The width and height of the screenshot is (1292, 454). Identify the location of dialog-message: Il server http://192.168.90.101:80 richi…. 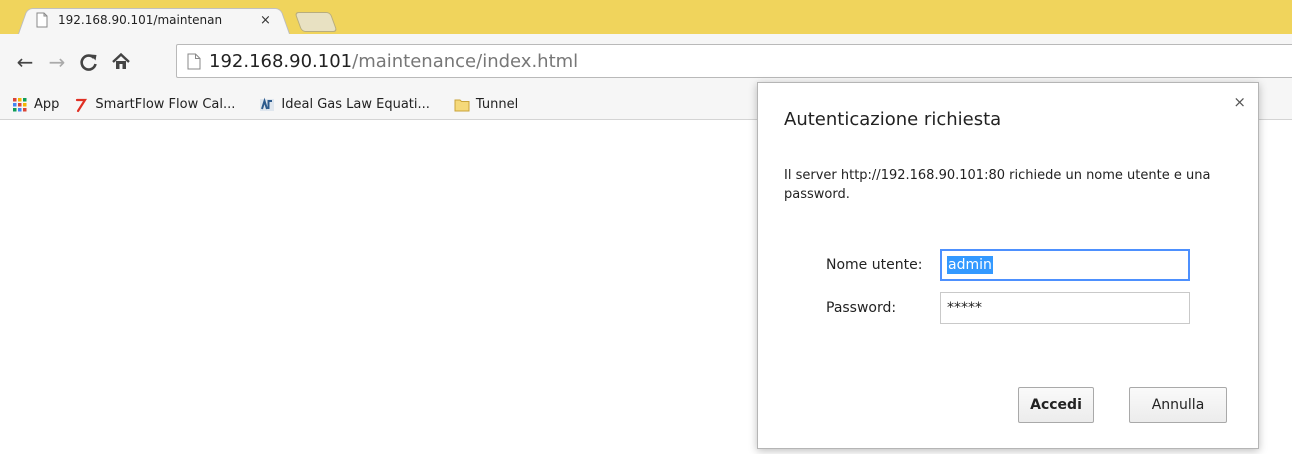
(997, 185).